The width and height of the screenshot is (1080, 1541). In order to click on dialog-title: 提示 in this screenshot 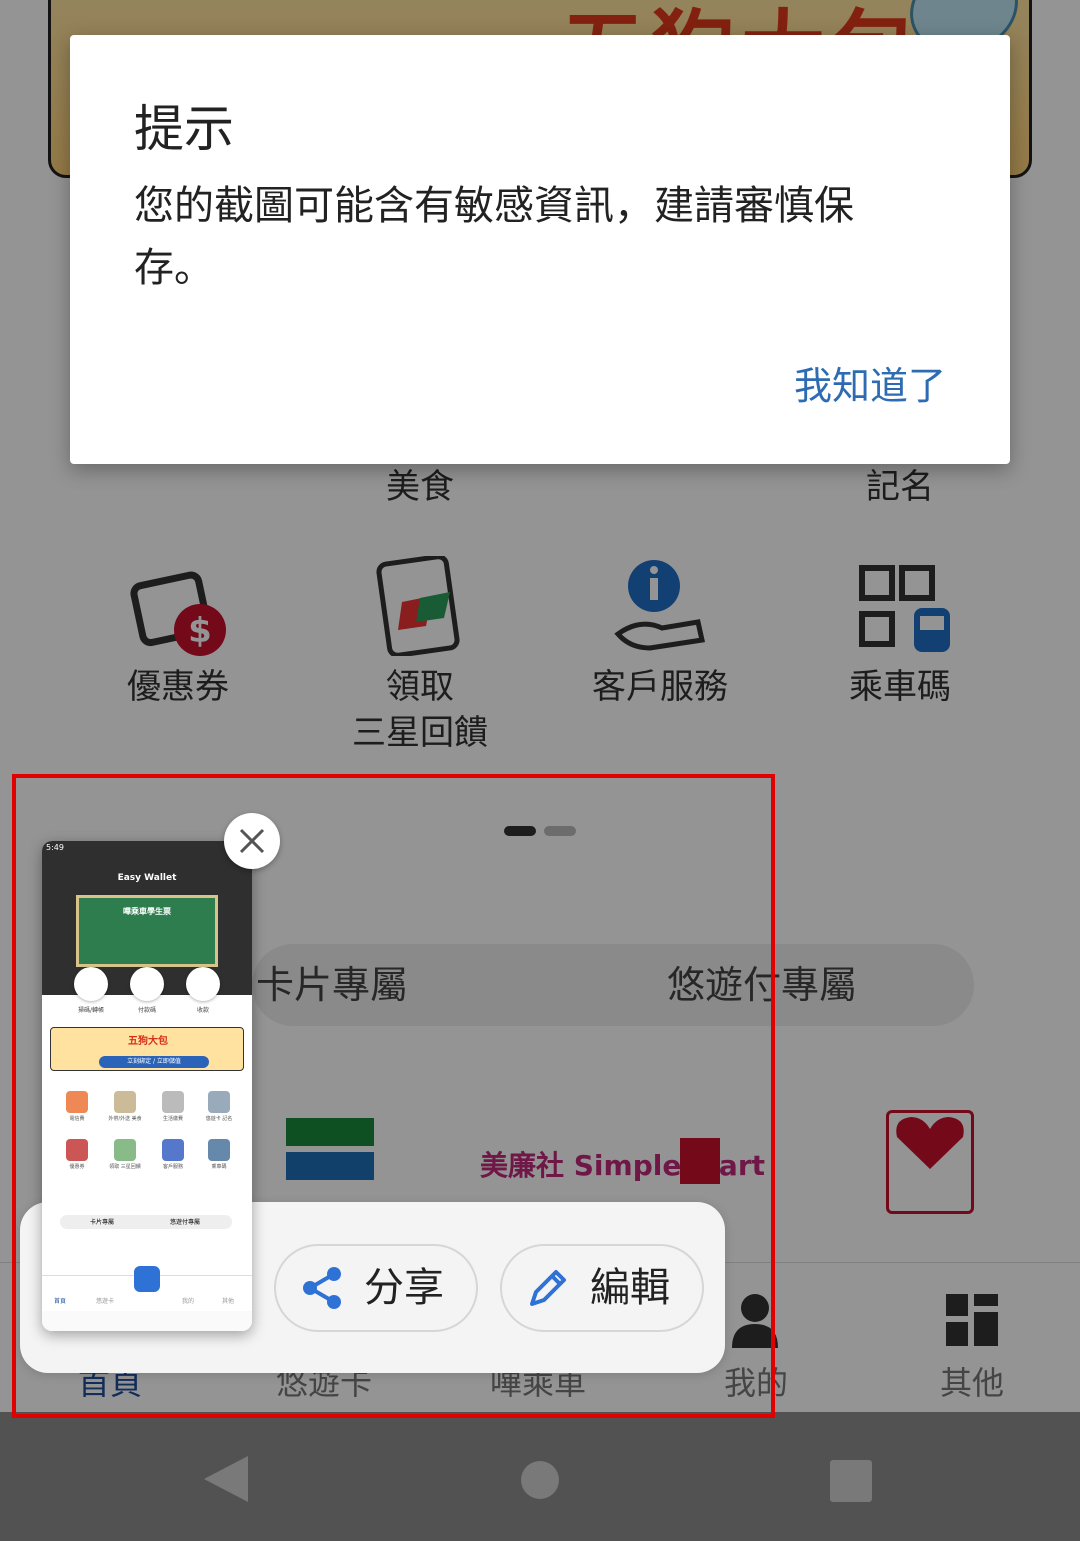, I will do `click(184, 129)`.